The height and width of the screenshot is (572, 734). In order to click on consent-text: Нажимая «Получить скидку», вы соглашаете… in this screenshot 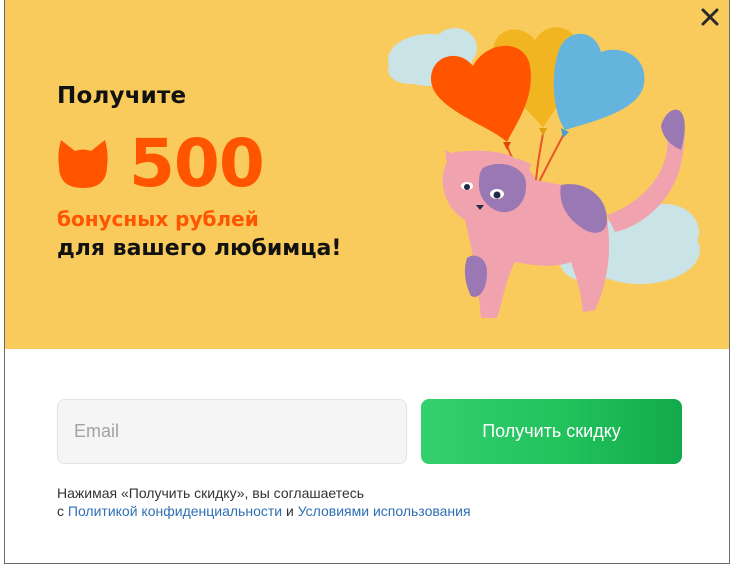, I will do `click(367, 502)`.